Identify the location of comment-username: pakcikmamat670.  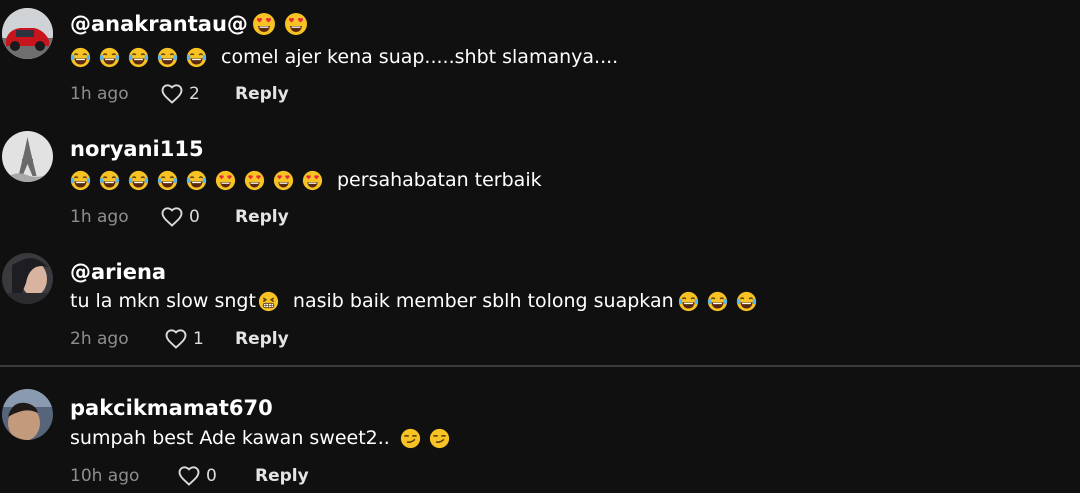
(171, 408).